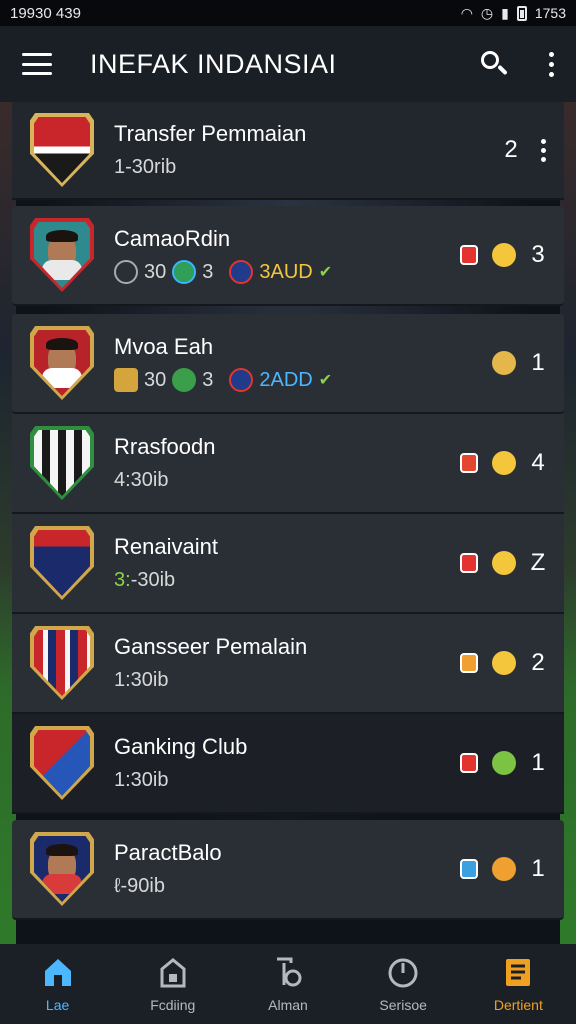  I want to click on nav-item-home: Lae, so click(58, 984).